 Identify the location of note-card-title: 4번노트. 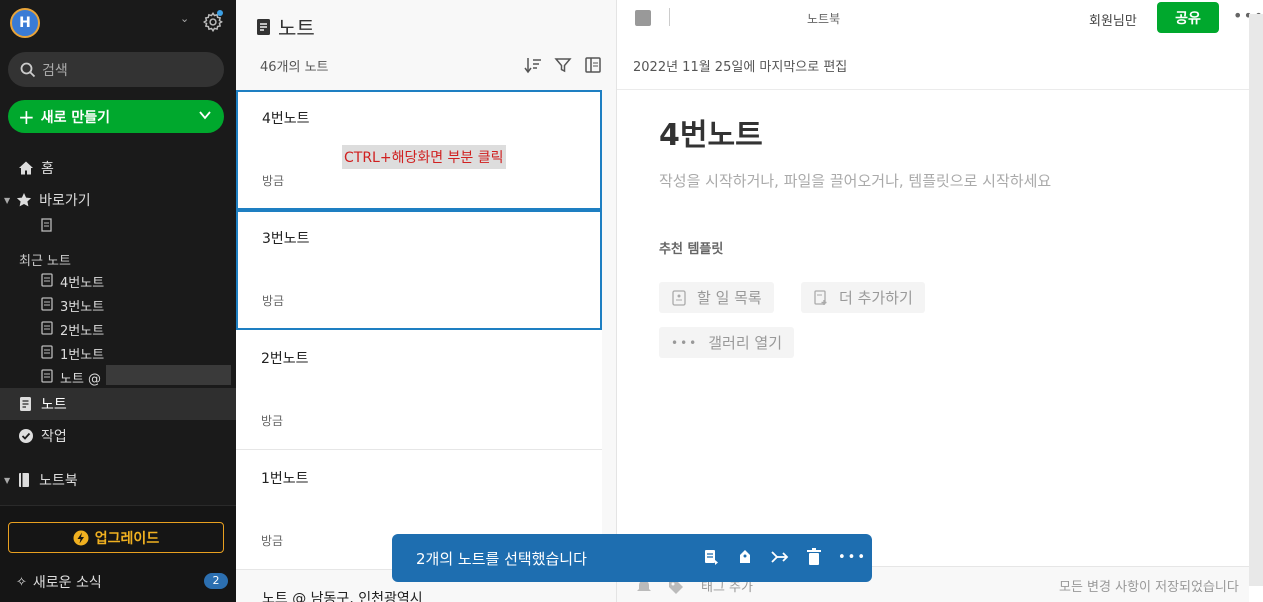
(286, 119).